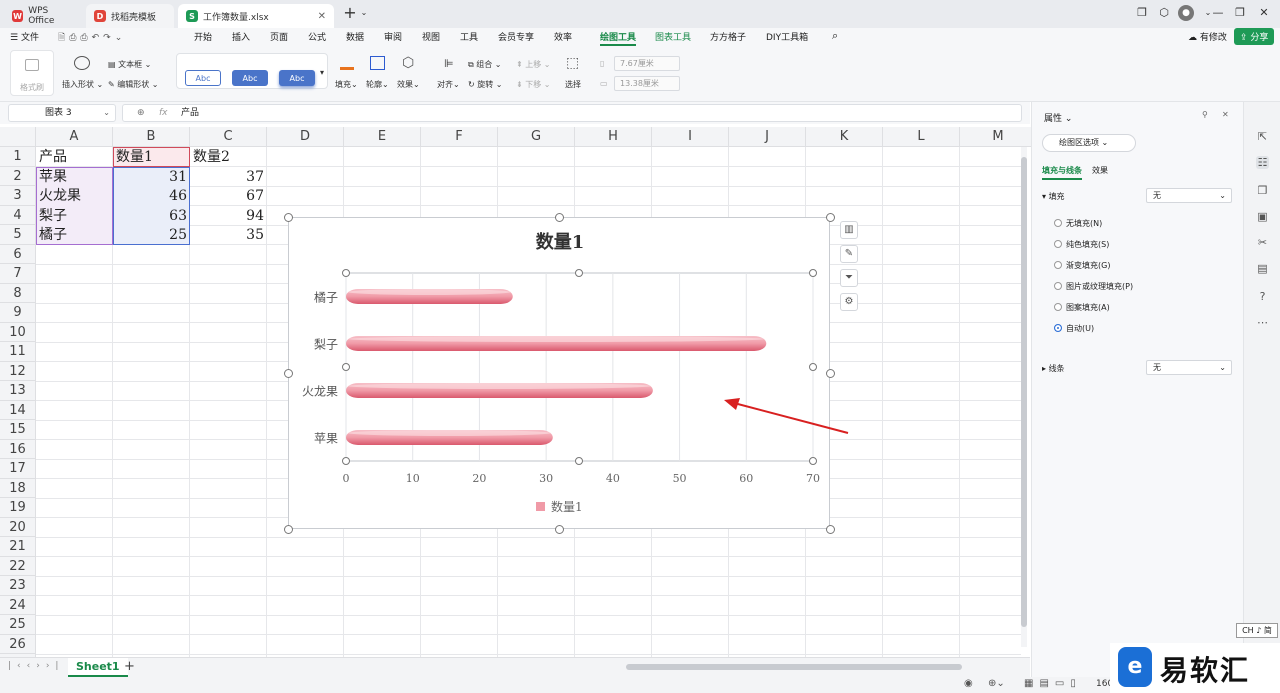 The height and width of the screenshot is (693, 1280). I want to click on properties-icon: ☷, so click(1262, 162).